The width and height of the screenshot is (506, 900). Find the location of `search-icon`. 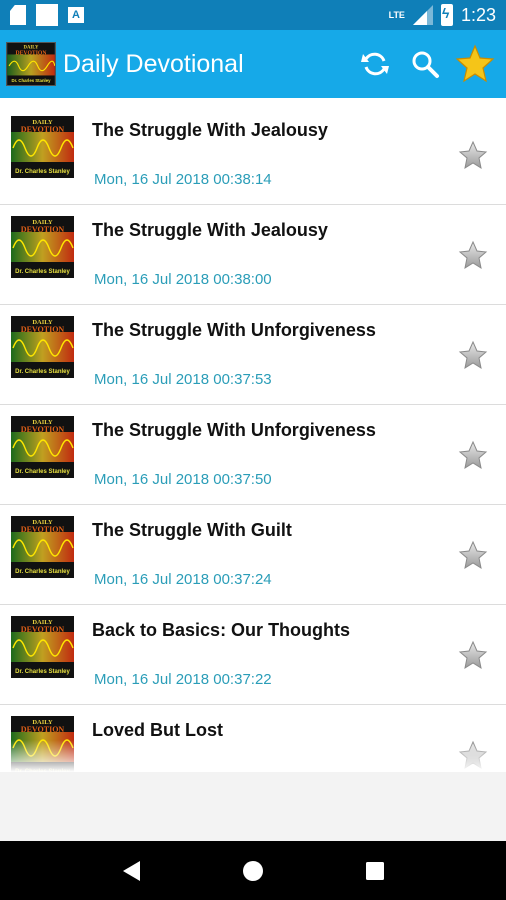

search-icon is located at coordinates (425, 64).